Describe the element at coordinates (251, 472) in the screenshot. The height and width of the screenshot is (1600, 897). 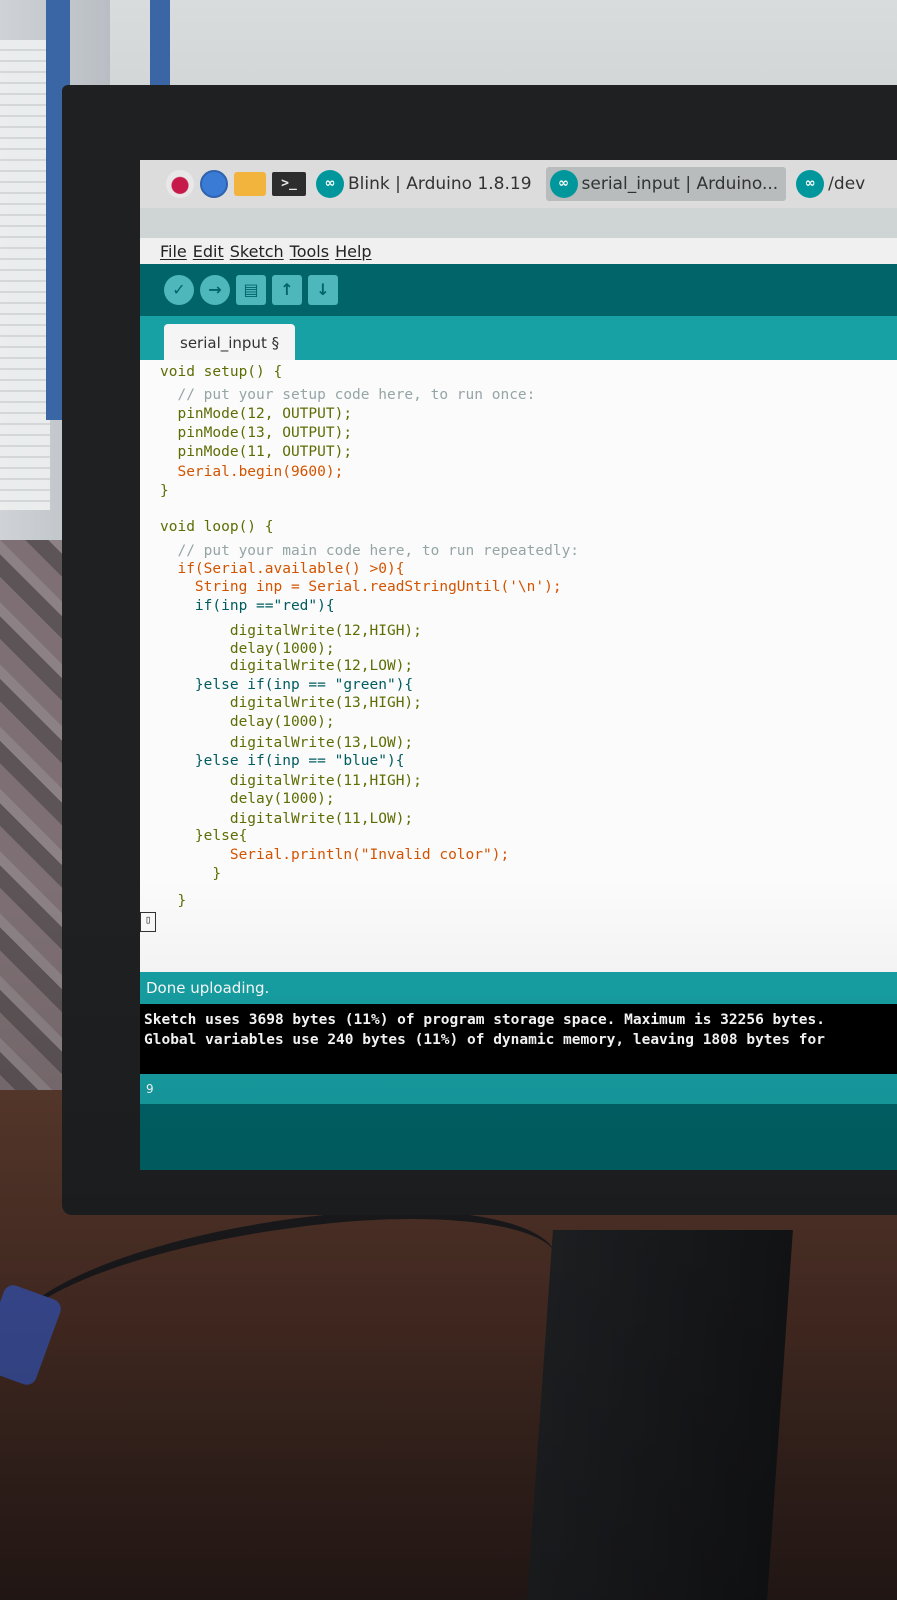
I see `code-line: Serial.begin(9600);` at that location.